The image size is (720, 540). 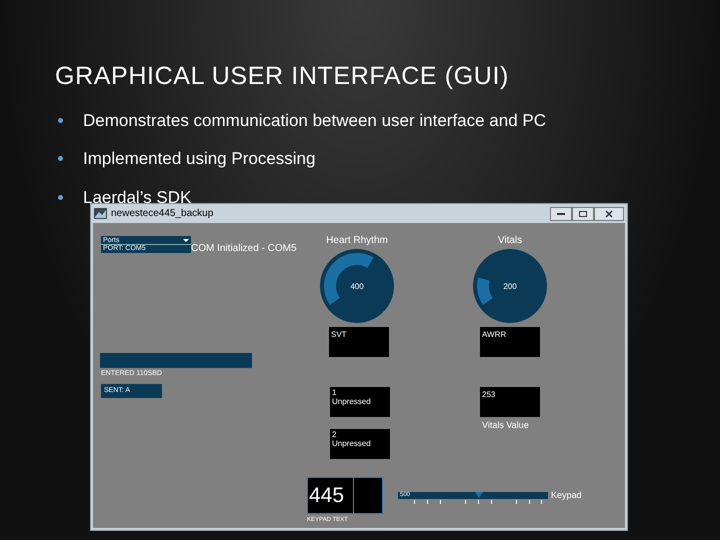 I want to click on rhythm-display: AWRR, so click(x=510, y=342).